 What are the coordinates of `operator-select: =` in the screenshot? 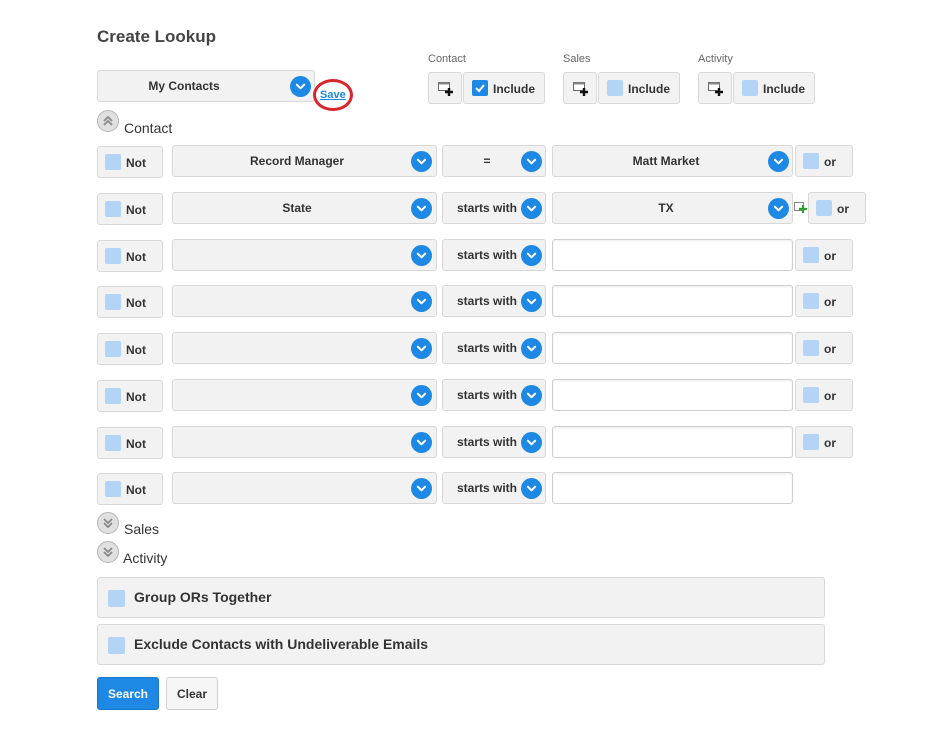 It's located at (494, 161).